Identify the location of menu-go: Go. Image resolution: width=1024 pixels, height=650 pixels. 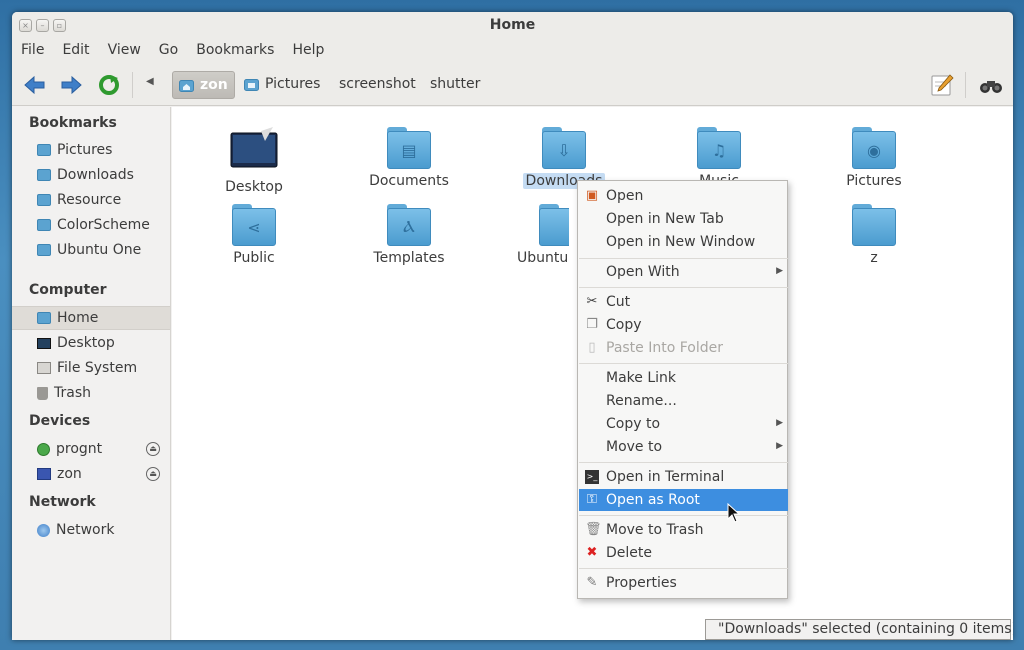
(172, 51).